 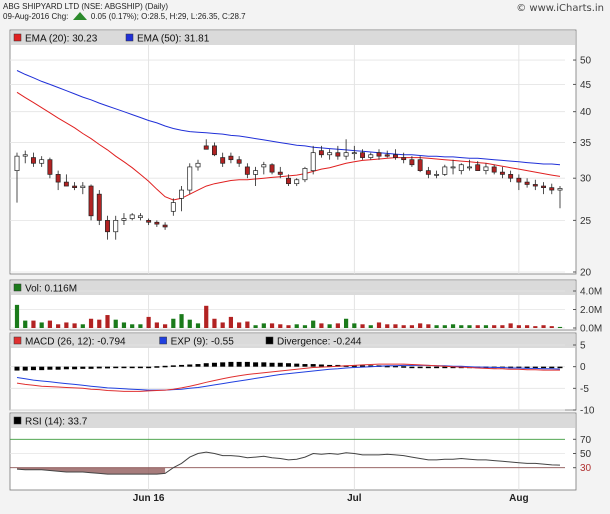 I want to click on legend-label-2-1: EXP (9): -0.55, so click(x=203, y=342).